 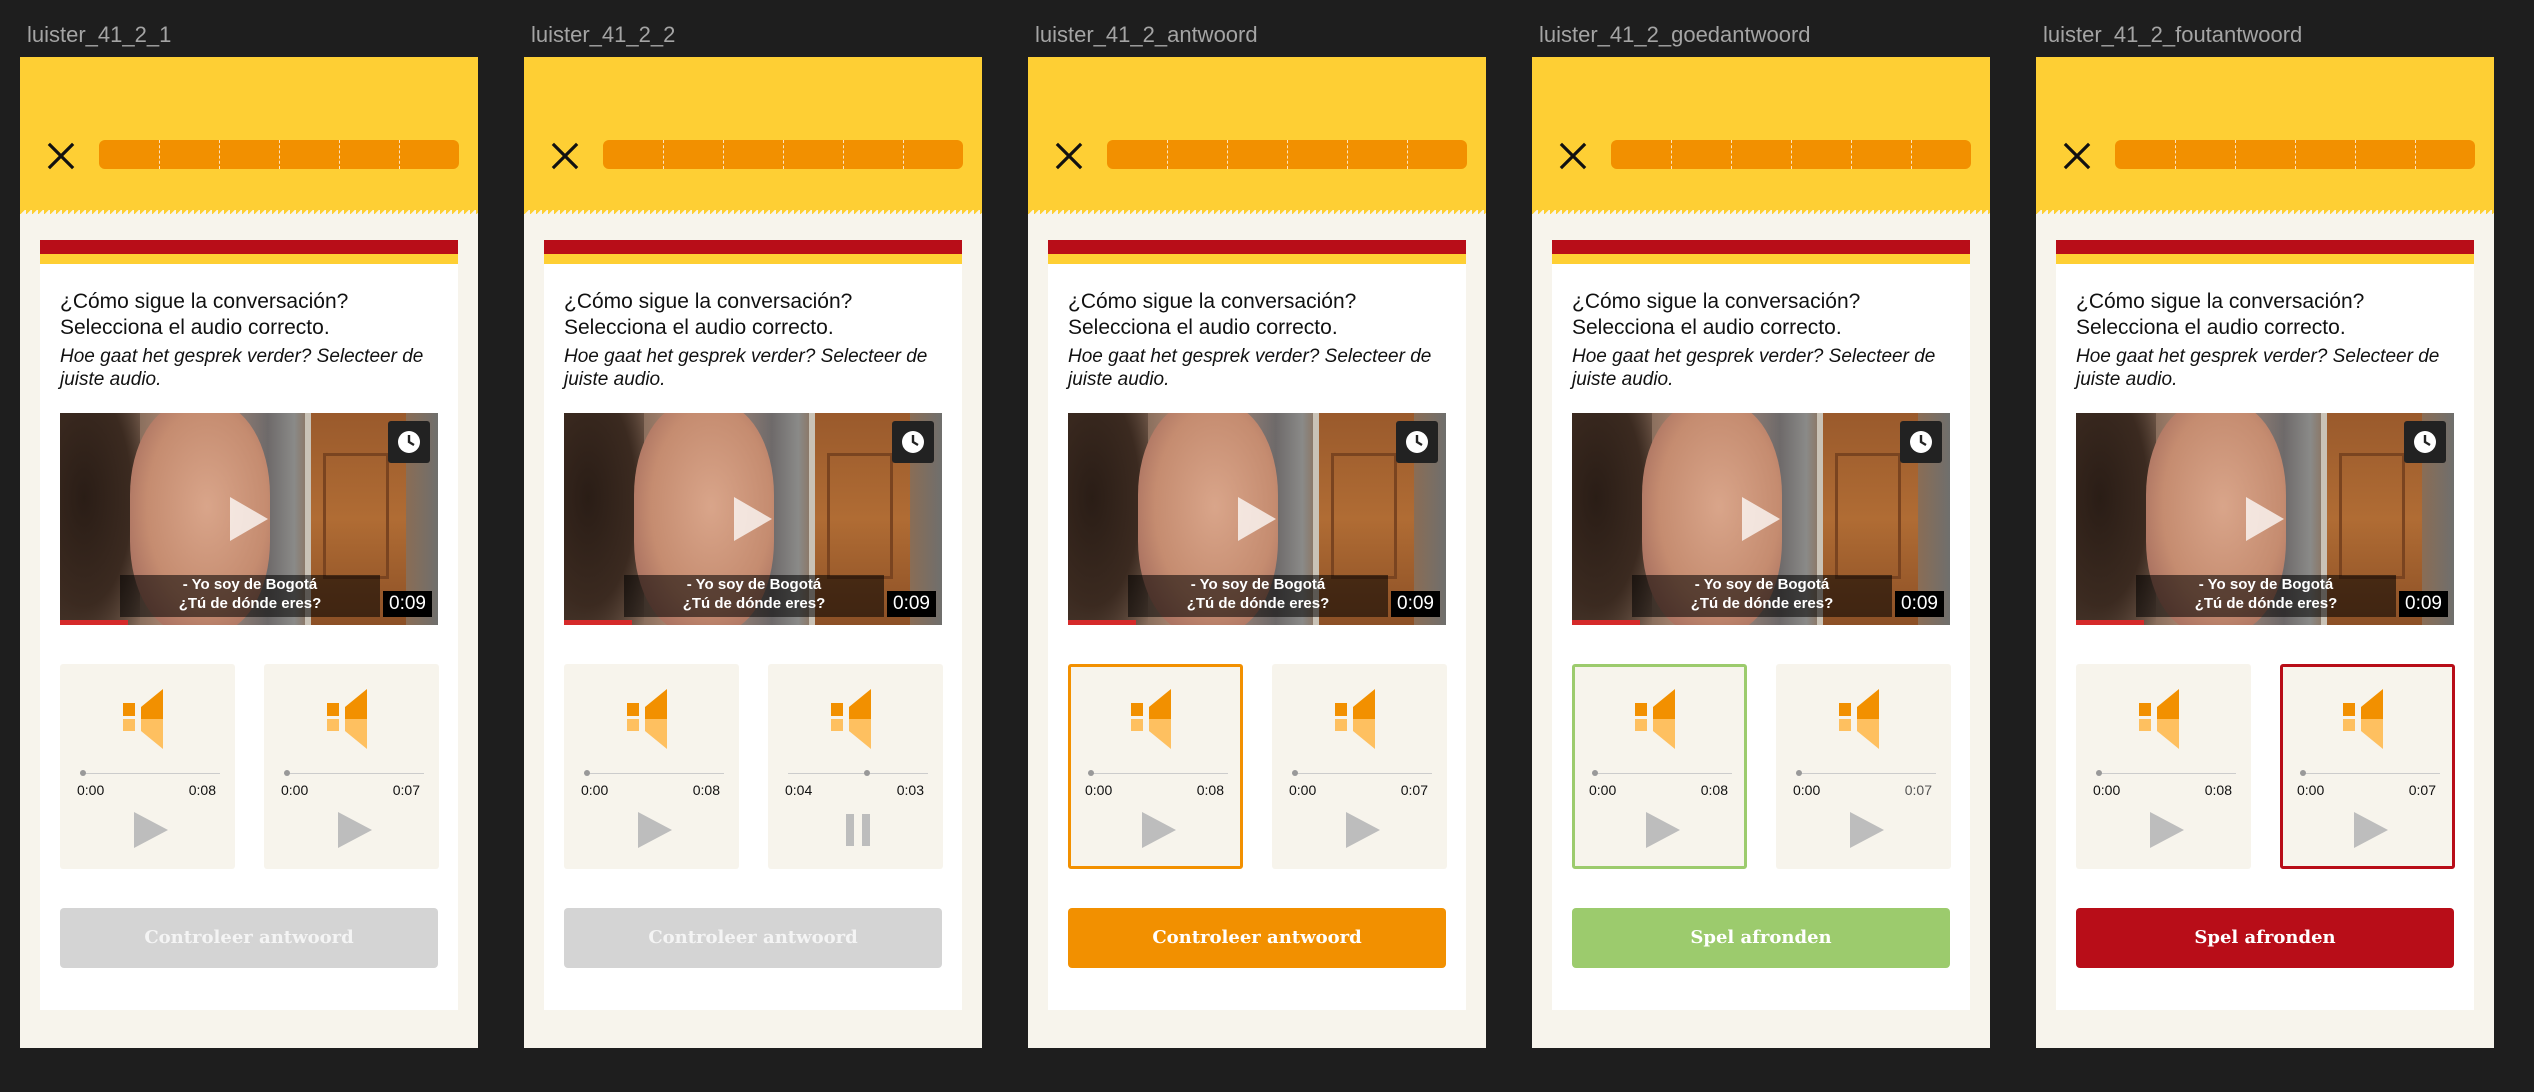 What do you see at coordinates (1257, 247) in the screenshot?
I see `flag-stripe-red` at bounding box center [1257, 247].